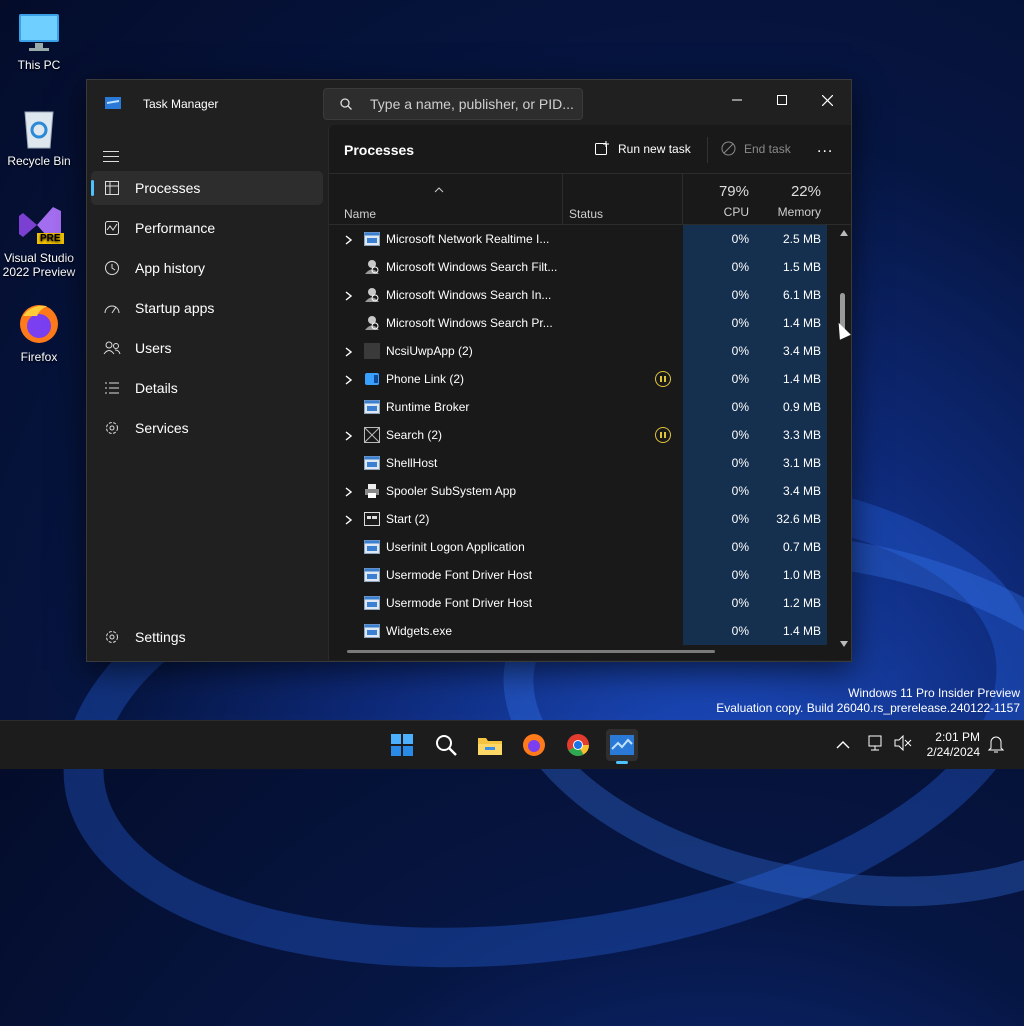 Image resolution: width=1024 pixels, height=1026 pixels. I want to click on memory-value: 3.3 MB, so click(801, 435).